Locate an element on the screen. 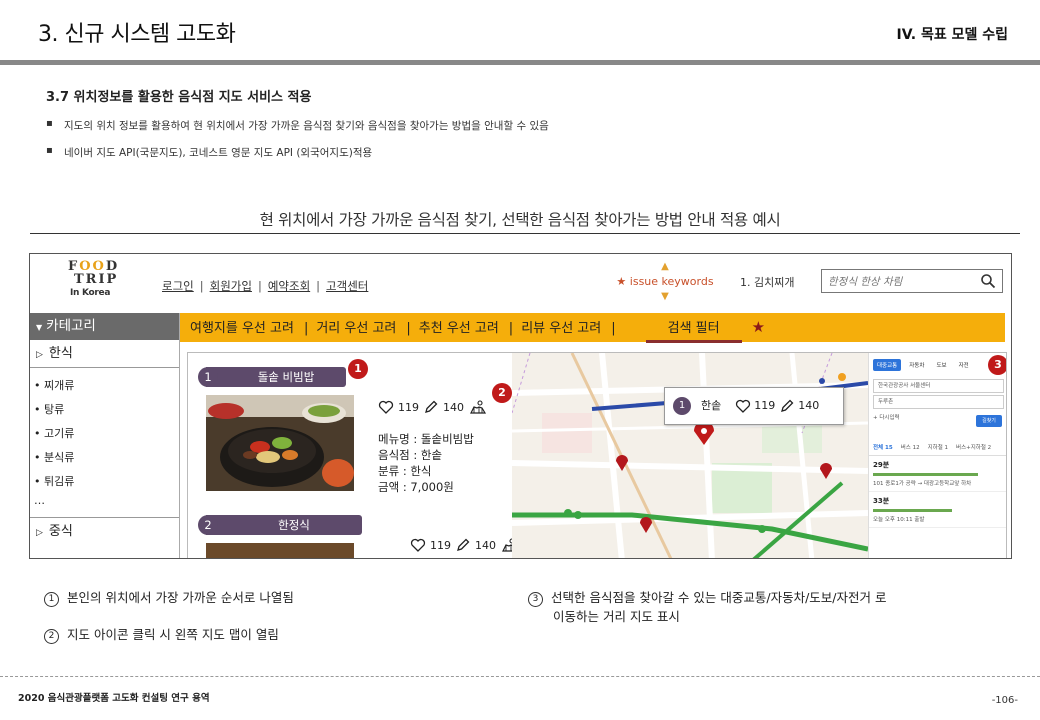 Image resolution: width=1040 pixels, height=720 pixels. trending-keyword: 1. 김치찌개 is located at coordinates (767, 282).